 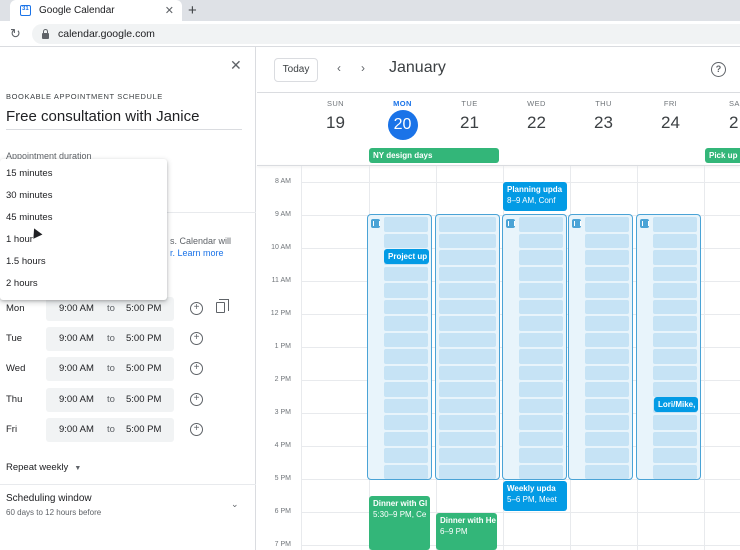 I want to click on duration-option: 1 hour, so click(x=19, y=239).